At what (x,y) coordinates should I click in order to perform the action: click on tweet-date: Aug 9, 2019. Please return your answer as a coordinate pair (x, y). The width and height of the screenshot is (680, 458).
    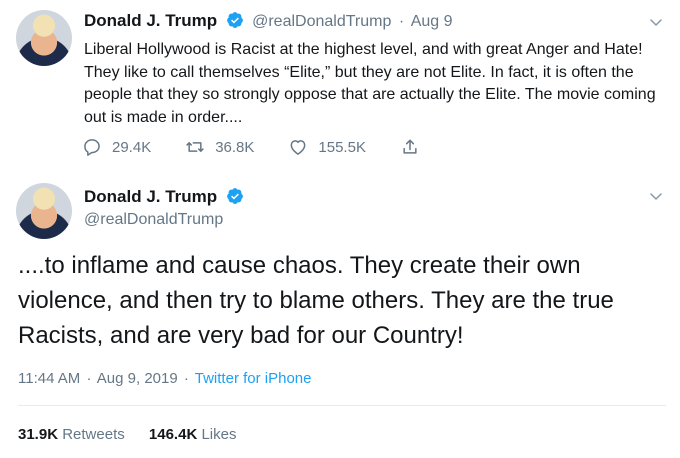
    Looking at the image, I should click on (137, 378).